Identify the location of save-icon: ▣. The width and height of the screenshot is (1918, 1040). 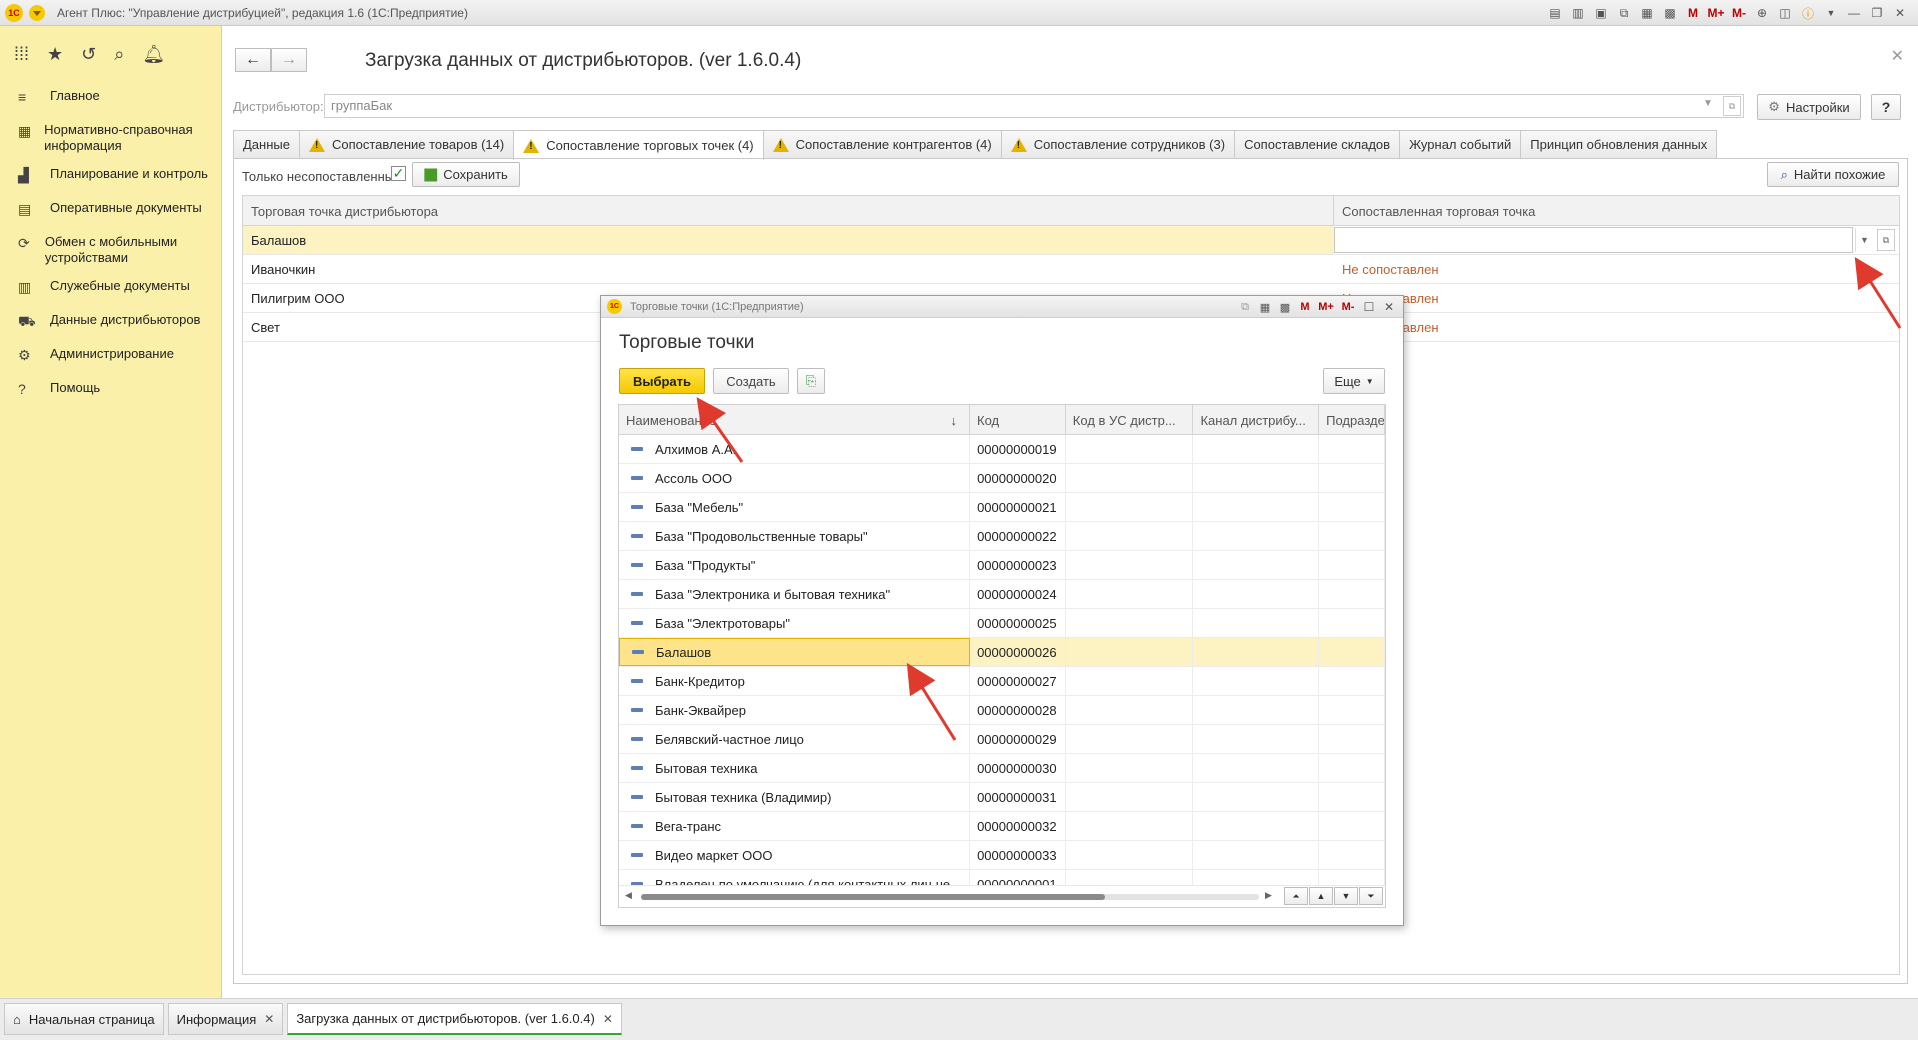
(1601, 13).